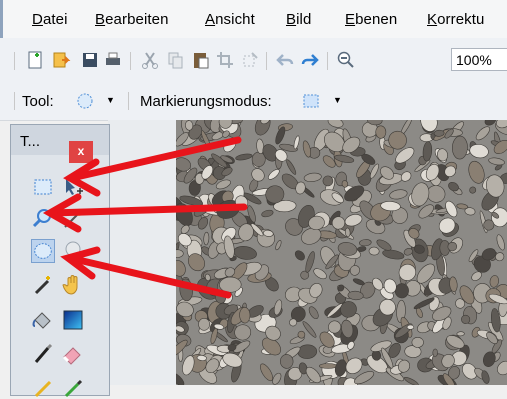 The image size is (507, 399). I want to click on lasso-select-icon, so click(73, 251).